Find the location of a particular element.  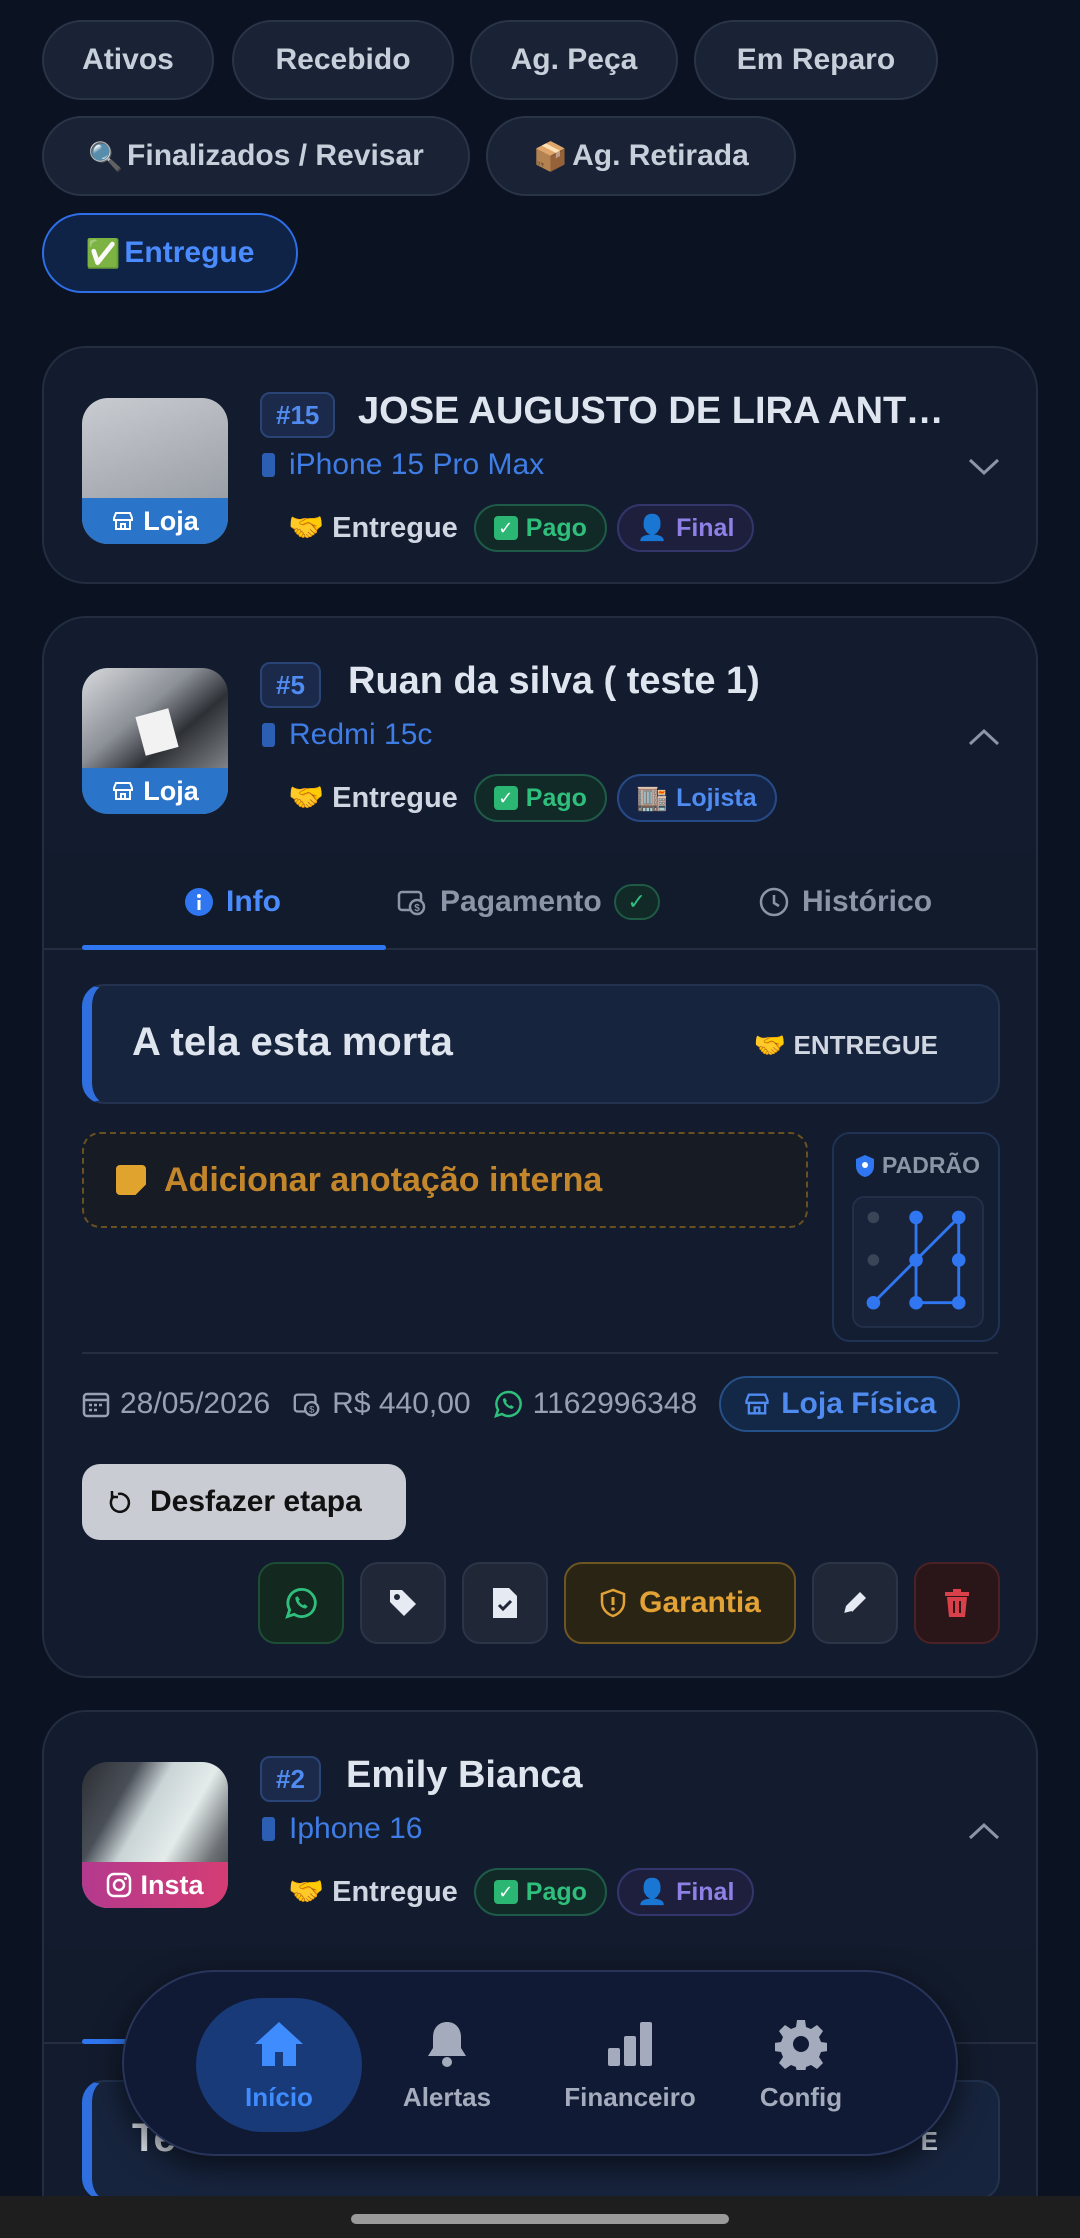

order-number: #5 is located at coordinates (290, 685).